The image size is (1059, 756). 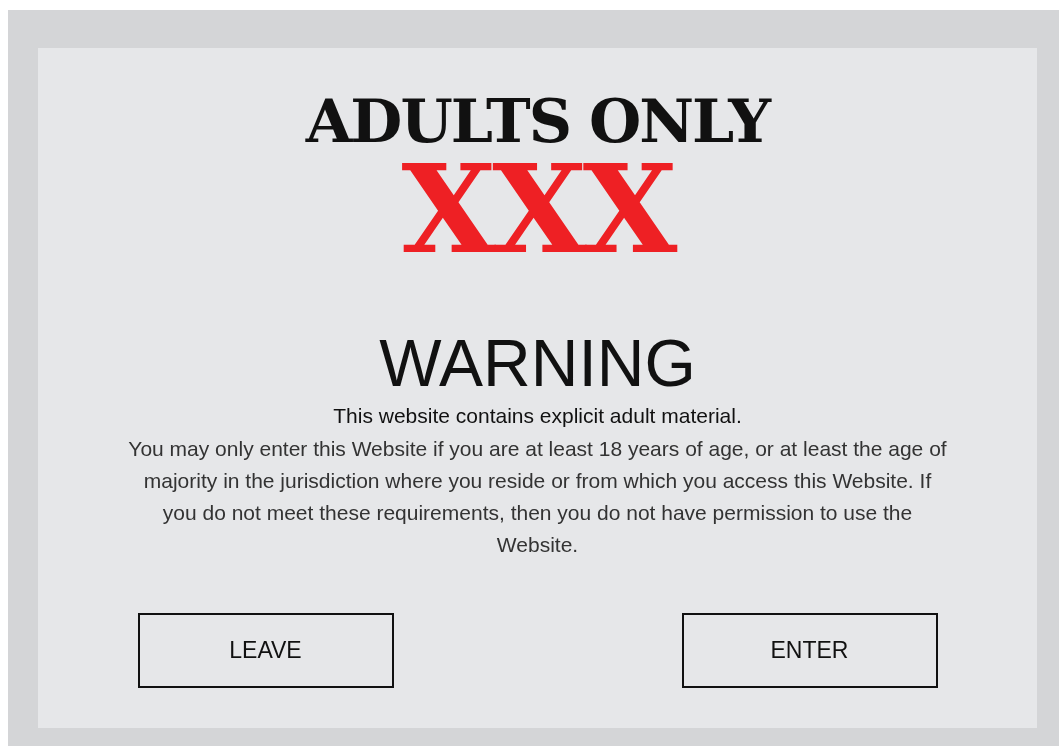 What do you see at coordinates (537, 497) in the screenshot?
I see `warning-text: You may only enter this Website if you are at least 18 years of age, or at least the age of majority in the jurisdiction where you reside or from which you access this Website. If you do not meet these requirements, then you do not have permission to use the Website.` at bounding box center [537, 497].